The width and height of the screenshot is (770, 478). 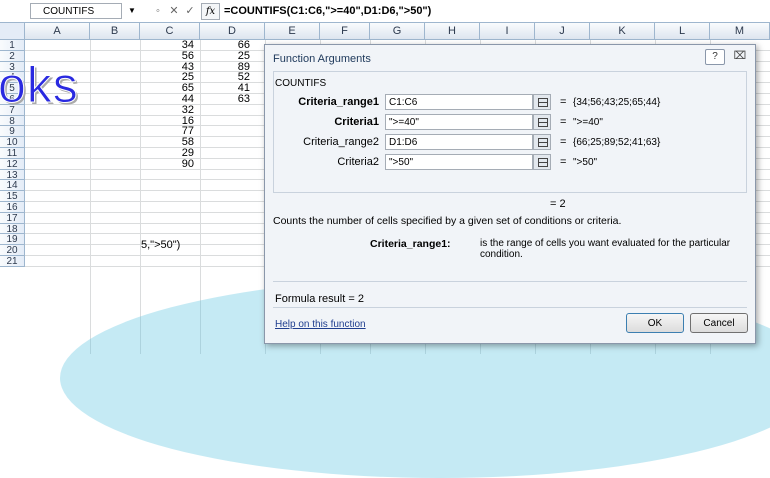 I want to click on argument-description-name: Criteria_range1:, so click(x=410, y=244).